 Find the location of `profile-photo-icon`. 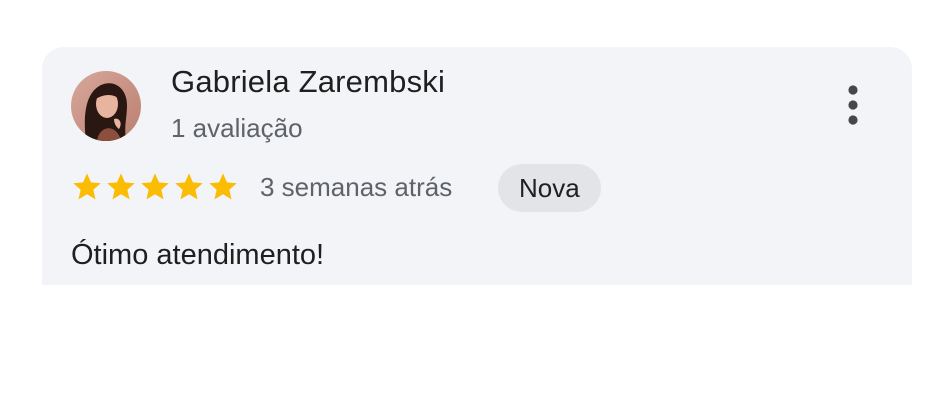

profile-photo-icon is located at coordinates (106, 106).